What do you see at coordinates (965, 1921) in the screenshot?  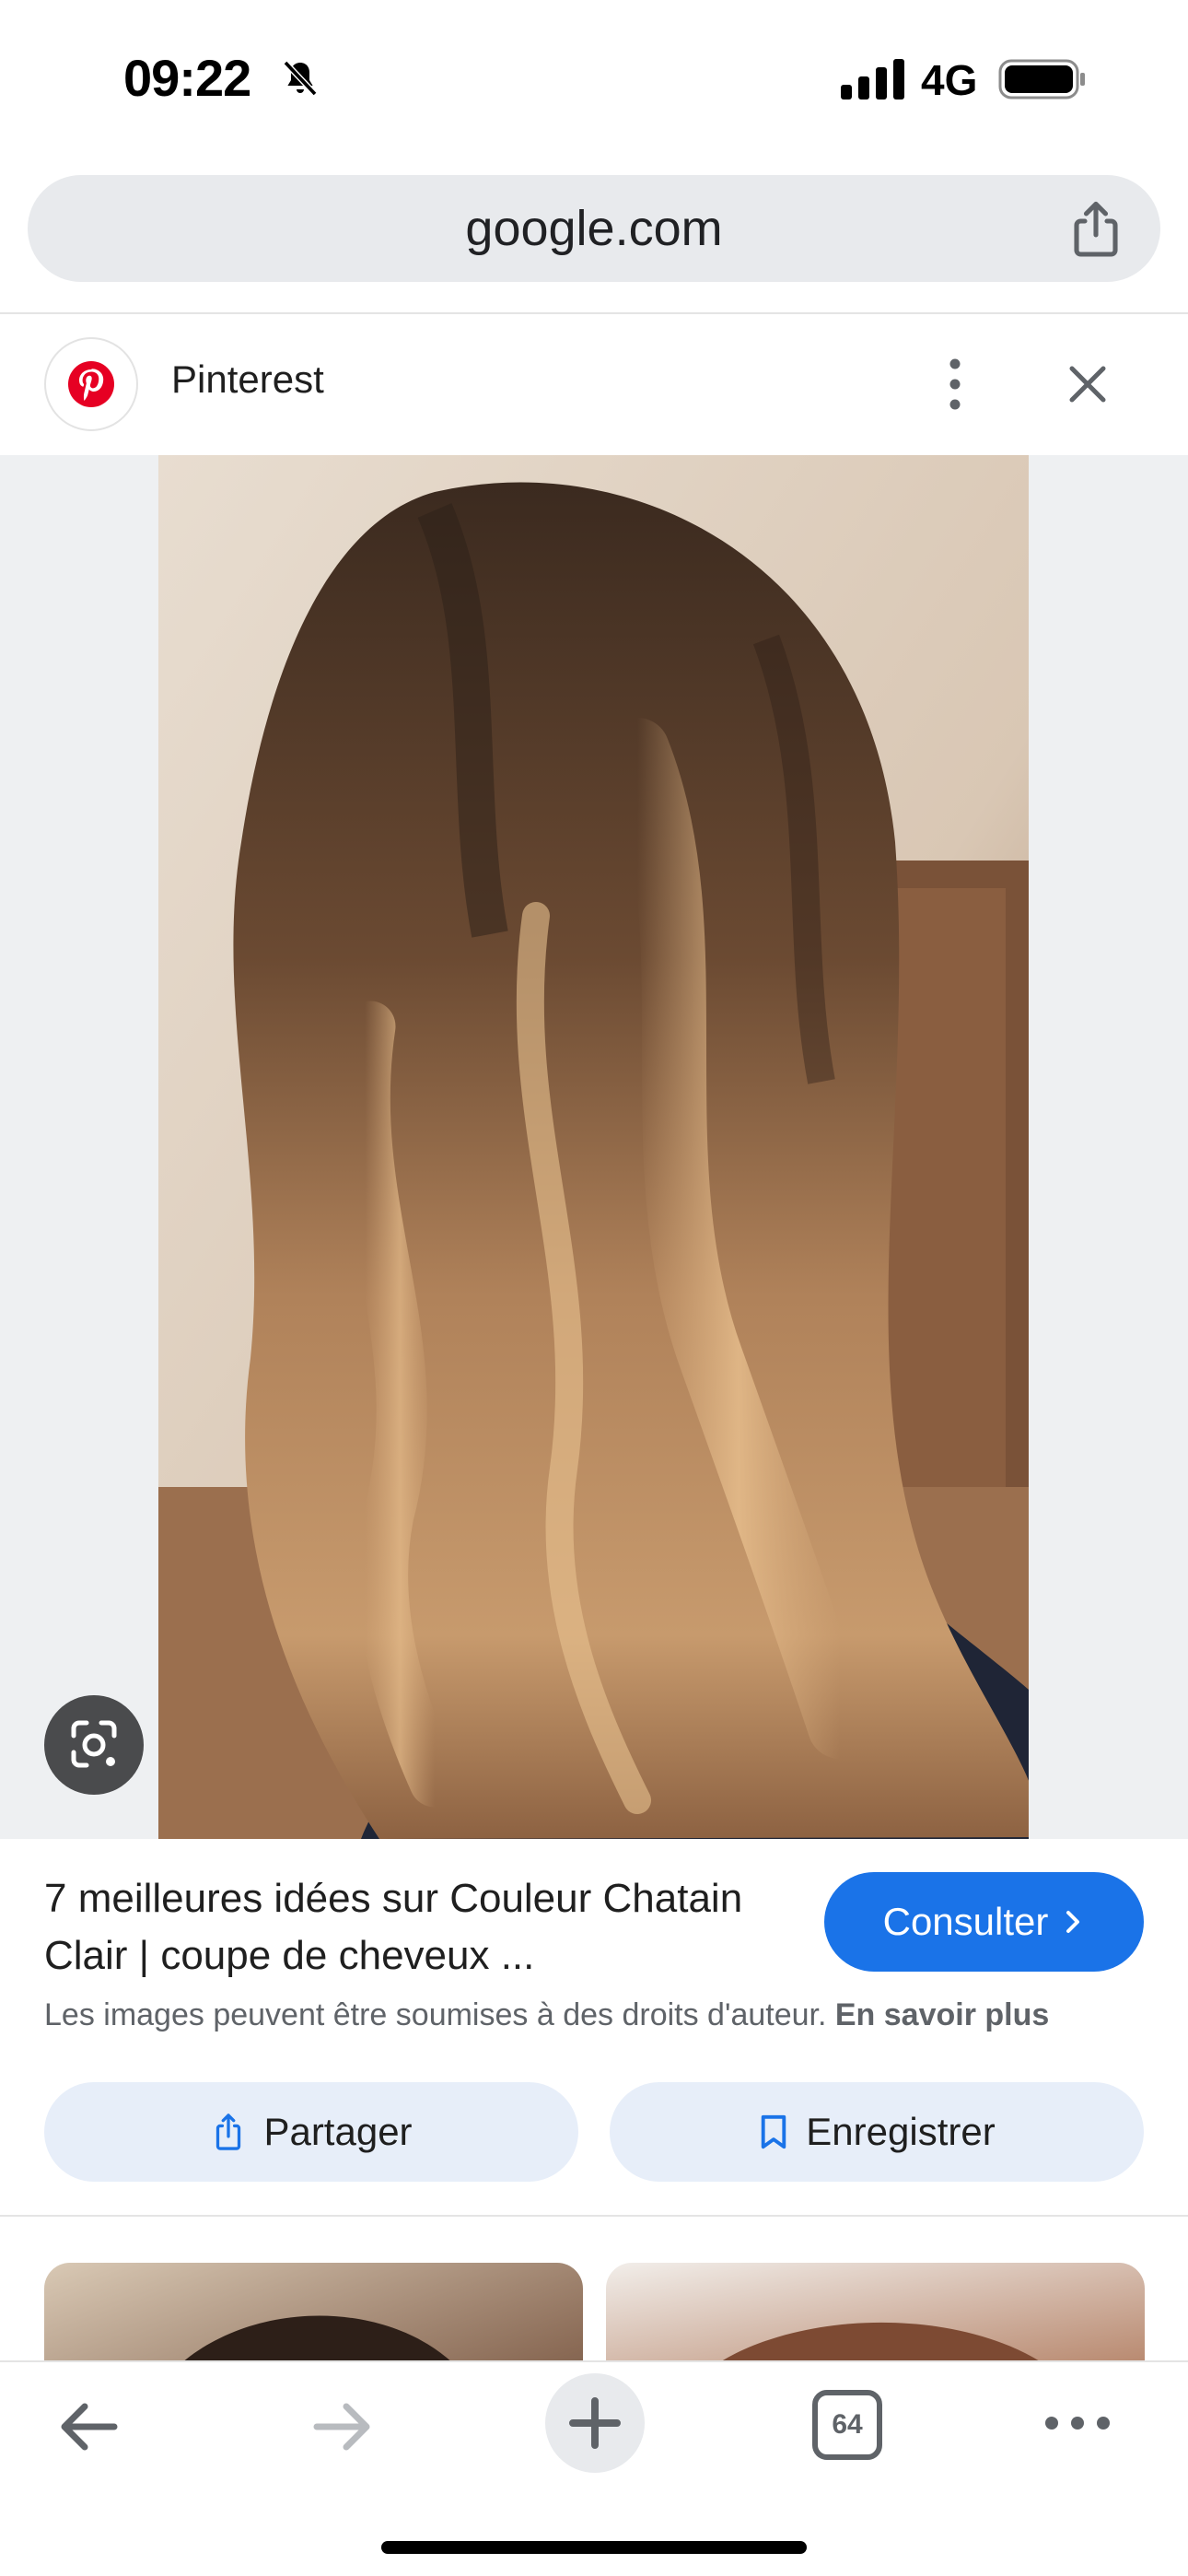 I see `visit-label: Consulter` at bounding box center [965, 1921].